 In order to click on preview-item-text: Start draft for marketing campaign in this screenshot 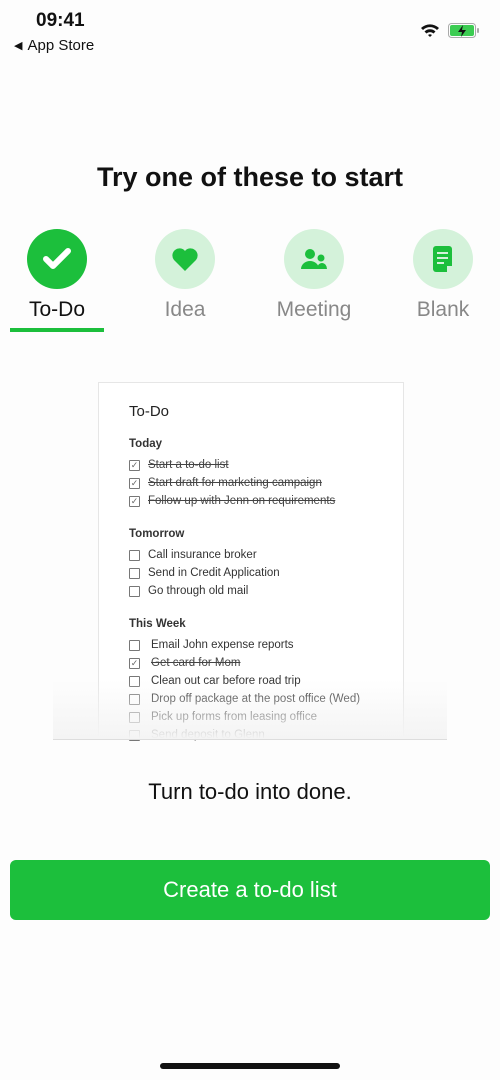, I will do `click(235, 483)`.